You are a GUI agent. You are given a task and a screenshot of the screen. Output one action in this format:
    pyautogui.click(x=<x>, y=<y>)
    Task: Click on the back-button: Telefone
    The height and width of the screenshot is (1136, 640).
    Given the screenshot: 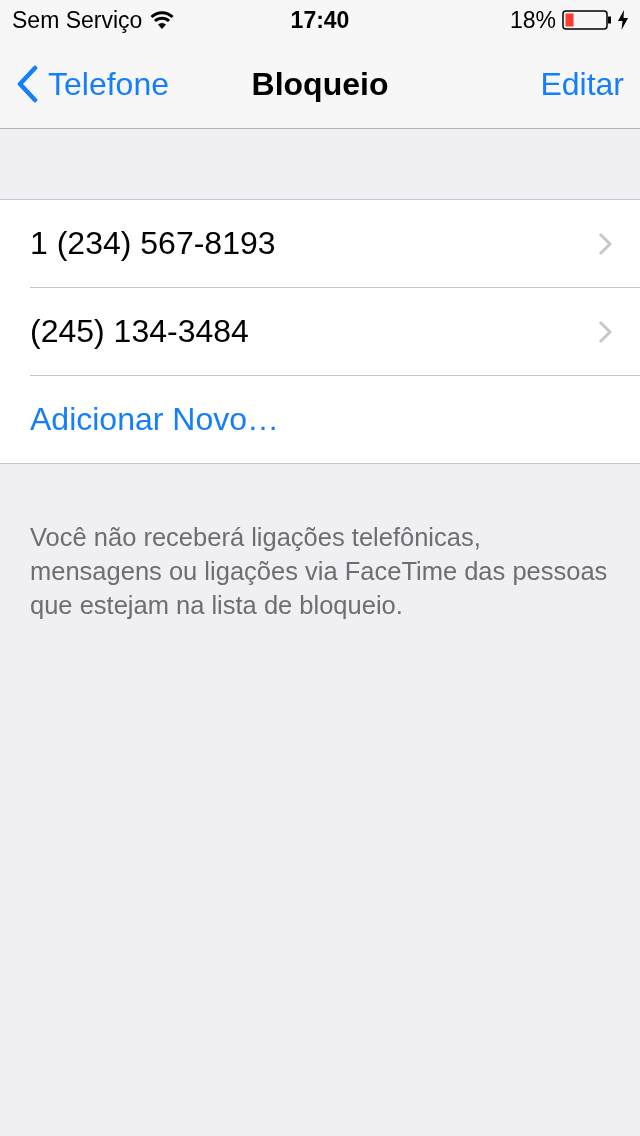 What is the action you would take?
    pyautogui.click(x=92, y=84)
    